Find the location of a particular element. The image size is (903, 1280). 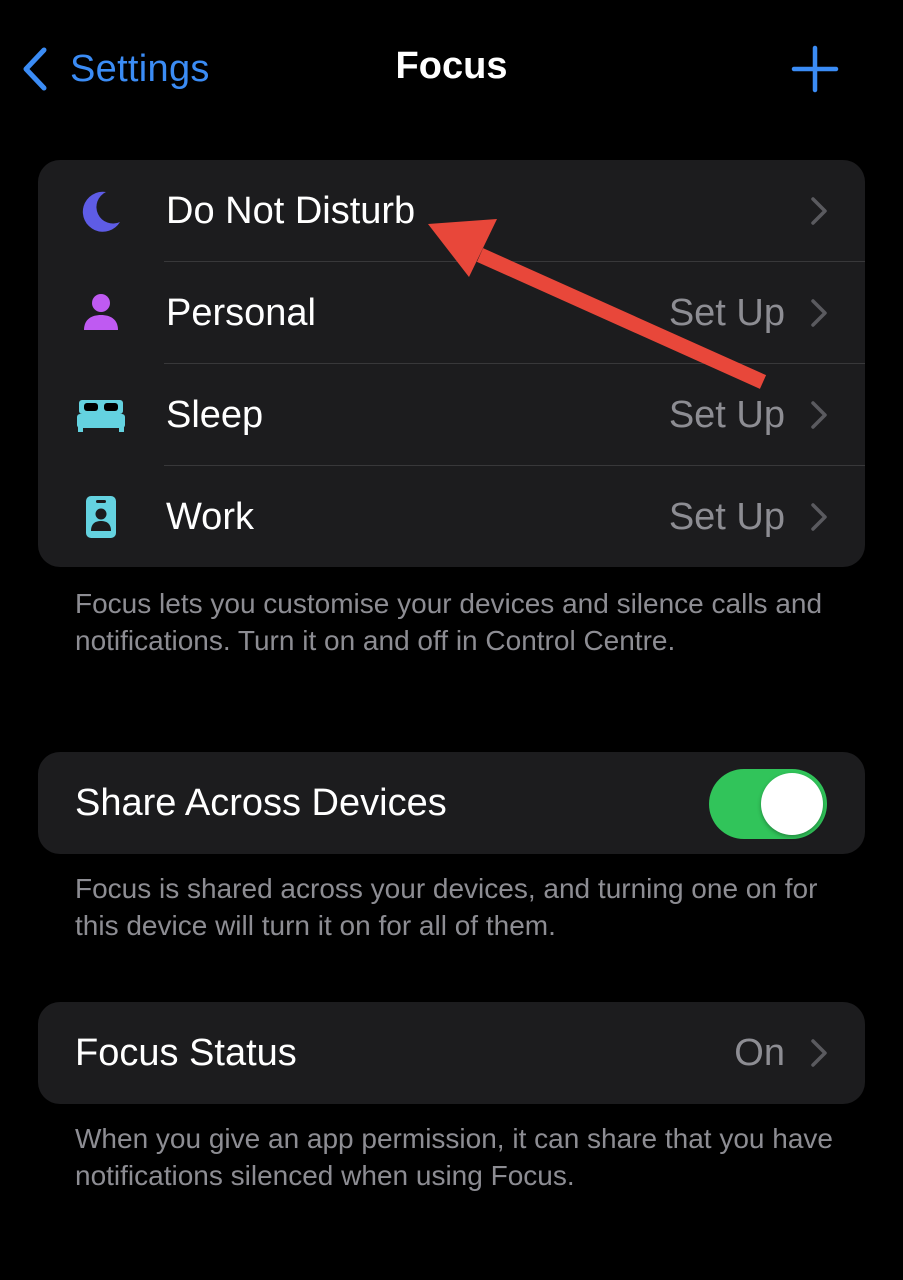

focus-status-row: Focus Status On is located at coordinates (451, 1053).